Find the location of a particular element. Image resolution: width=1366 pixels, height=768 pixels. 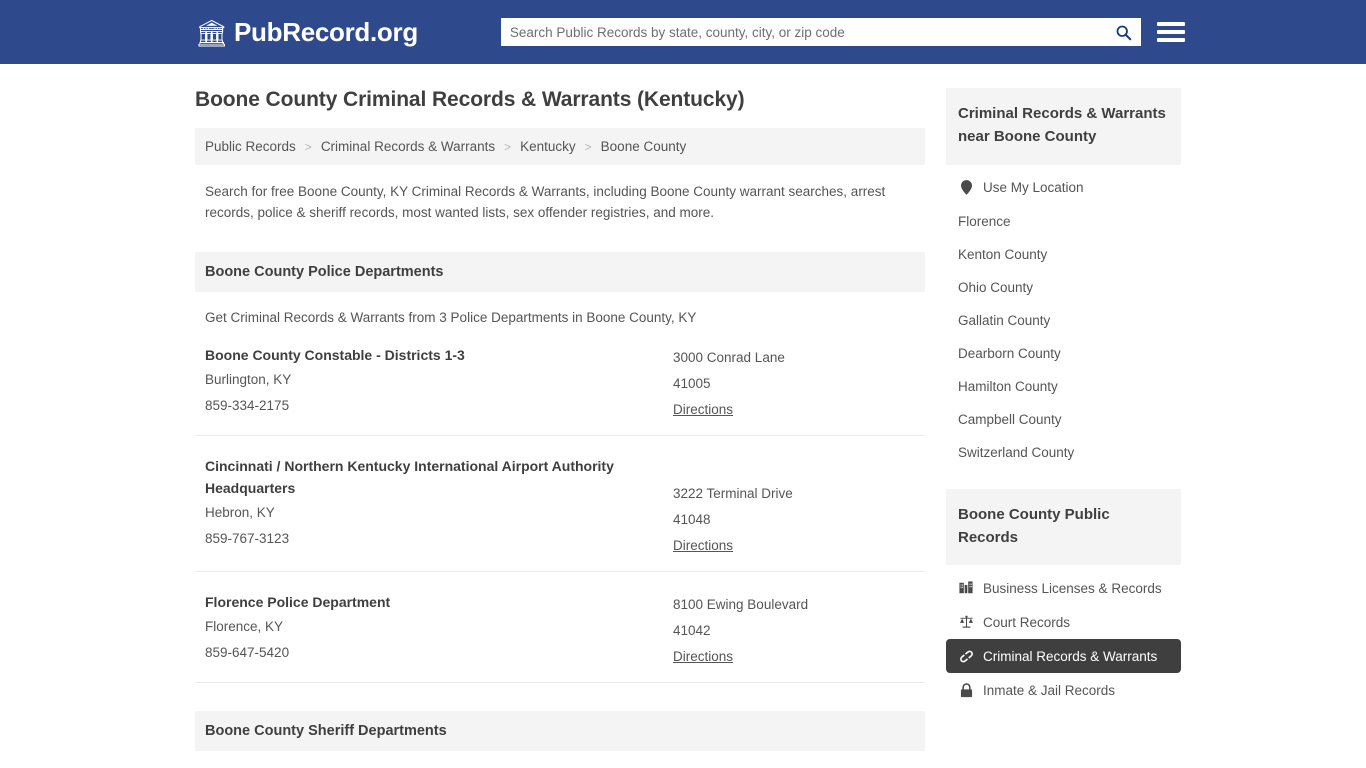

hamburger-menu-icon is located at coordinates (1170, 32).